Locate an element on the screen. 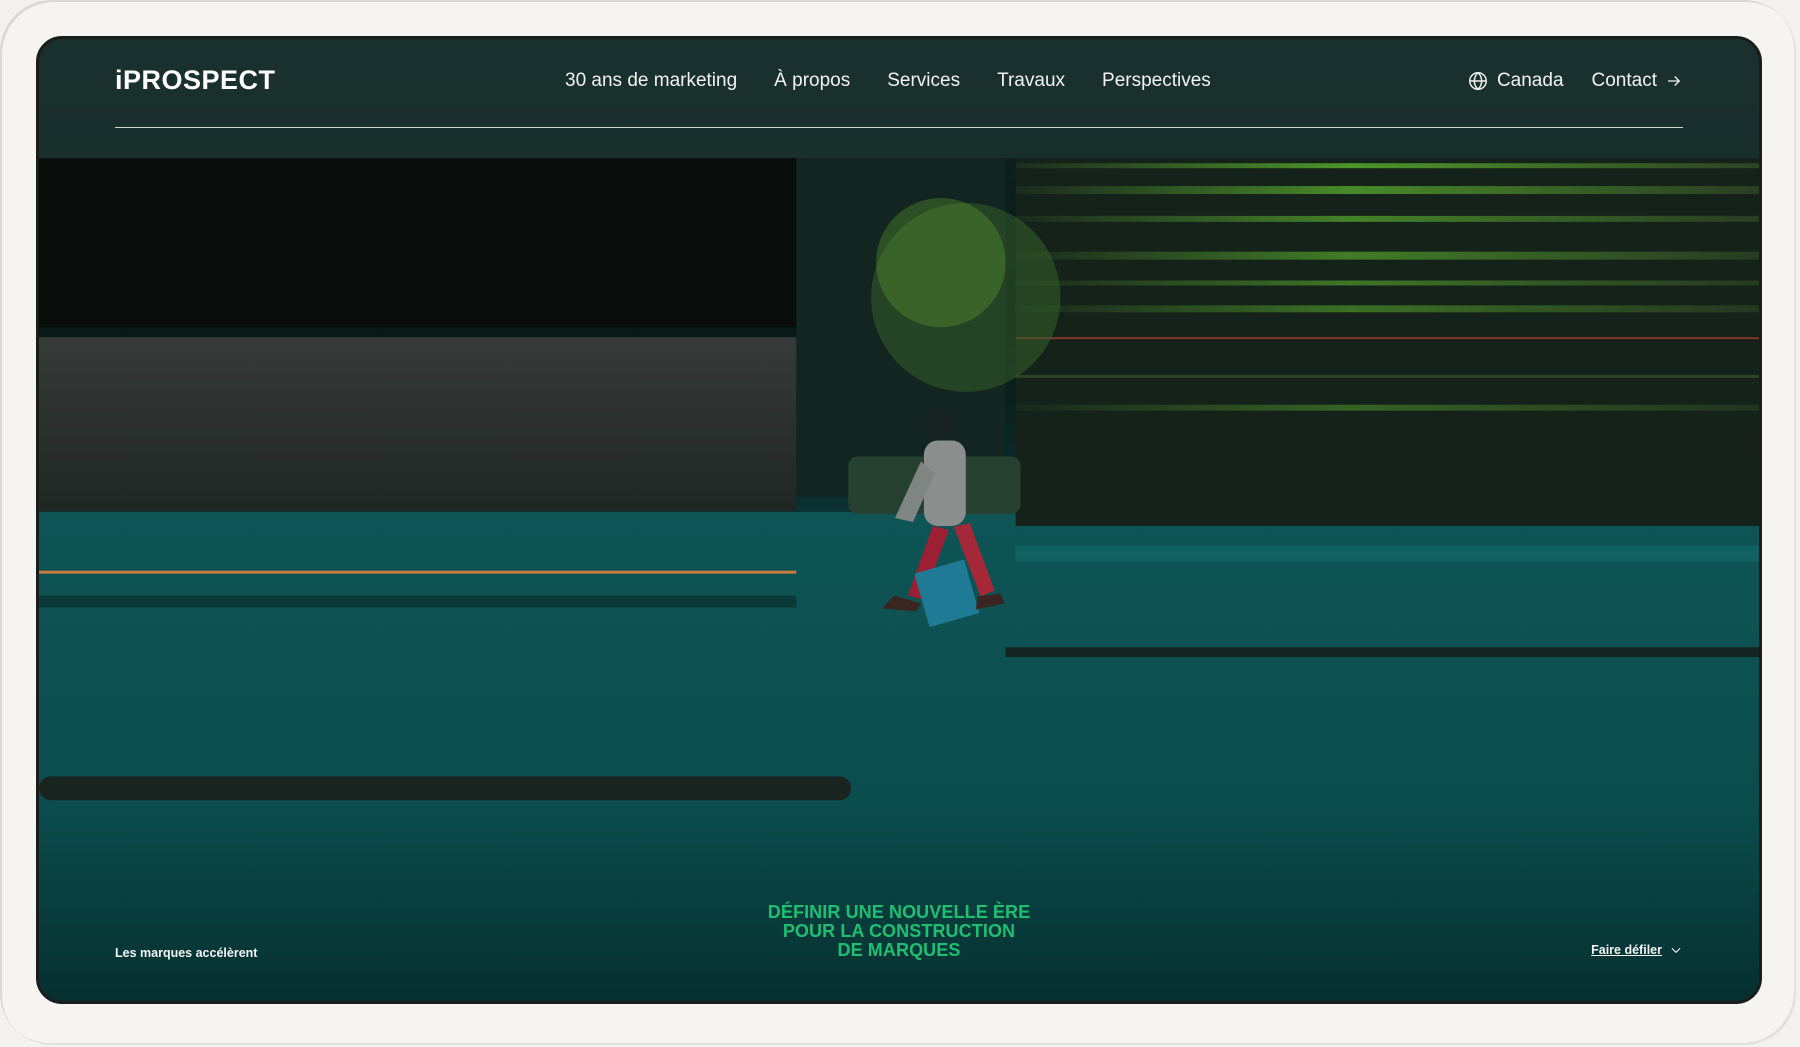  nav-item-perspectives: Perspectives is located at coordinates (1156, 81).